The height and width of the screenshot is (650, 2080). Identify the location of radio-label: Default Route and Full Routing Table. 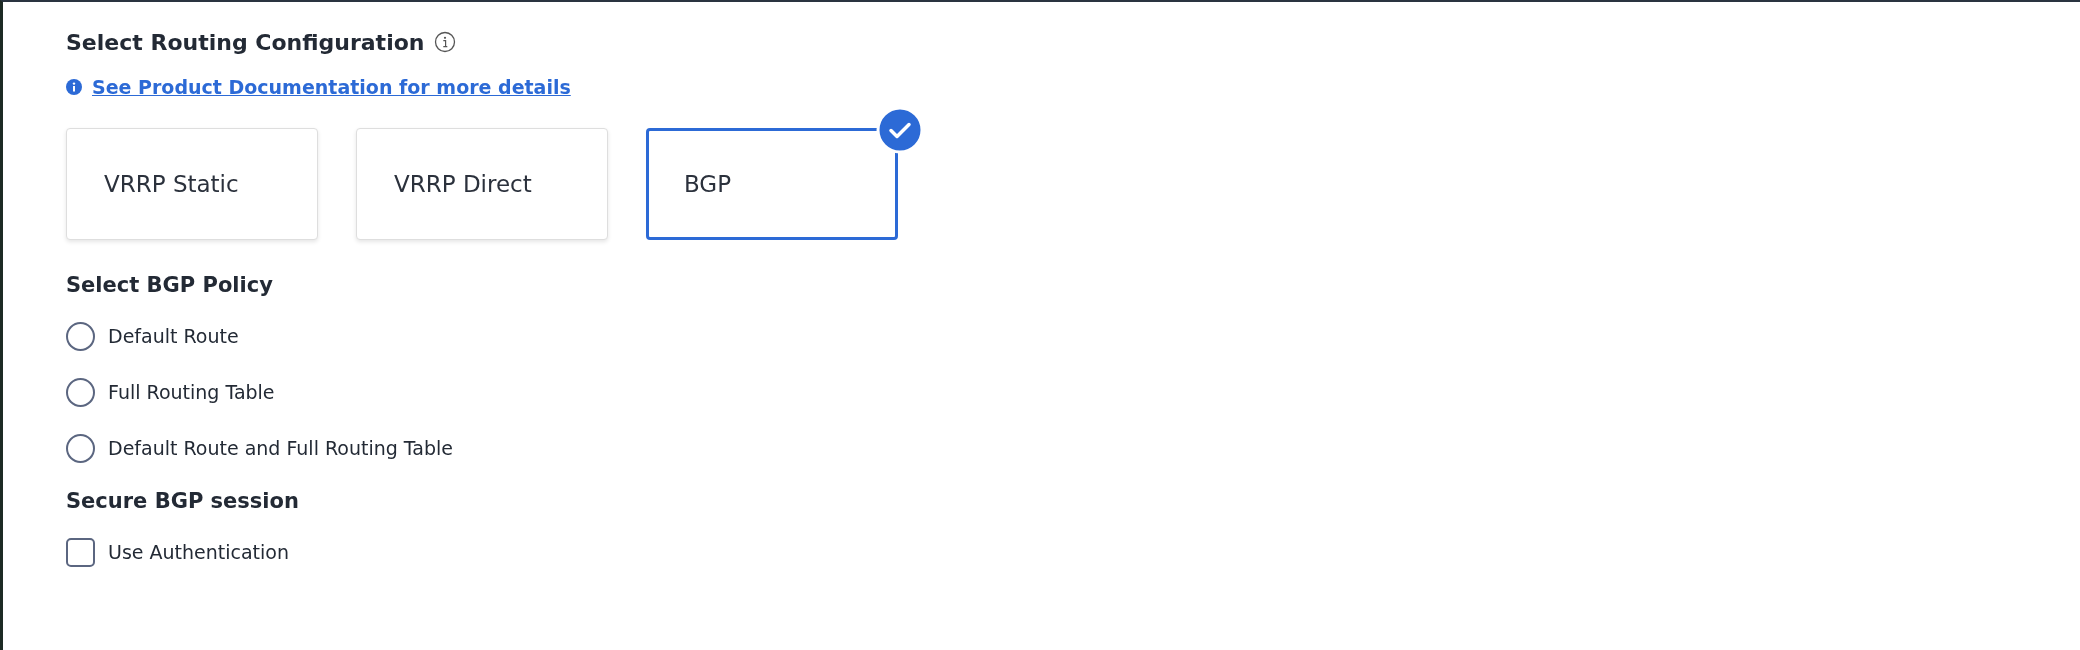
(280, 448).